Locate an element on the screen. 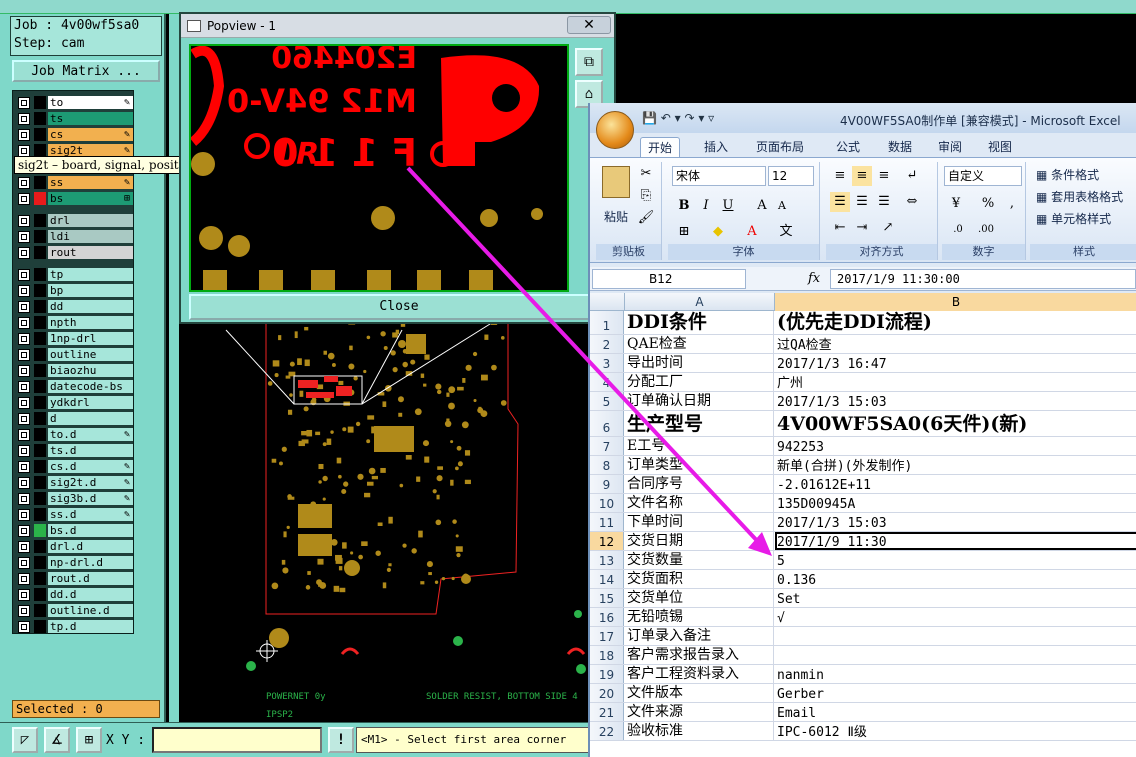 The height and width of the screenshot is (757, 1136). popview-titlebar: Popview - 1 ✕ is located at coordinates (397, 26).